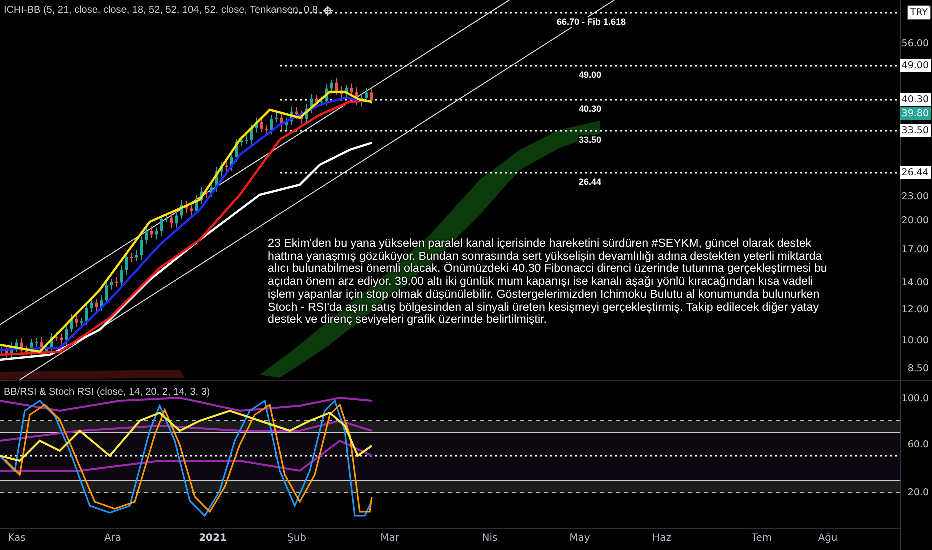  What do you see at coordinates (213, 538) in the screenshot?
I see `time-tick-label: 2021` at bounding box center [213, 538].